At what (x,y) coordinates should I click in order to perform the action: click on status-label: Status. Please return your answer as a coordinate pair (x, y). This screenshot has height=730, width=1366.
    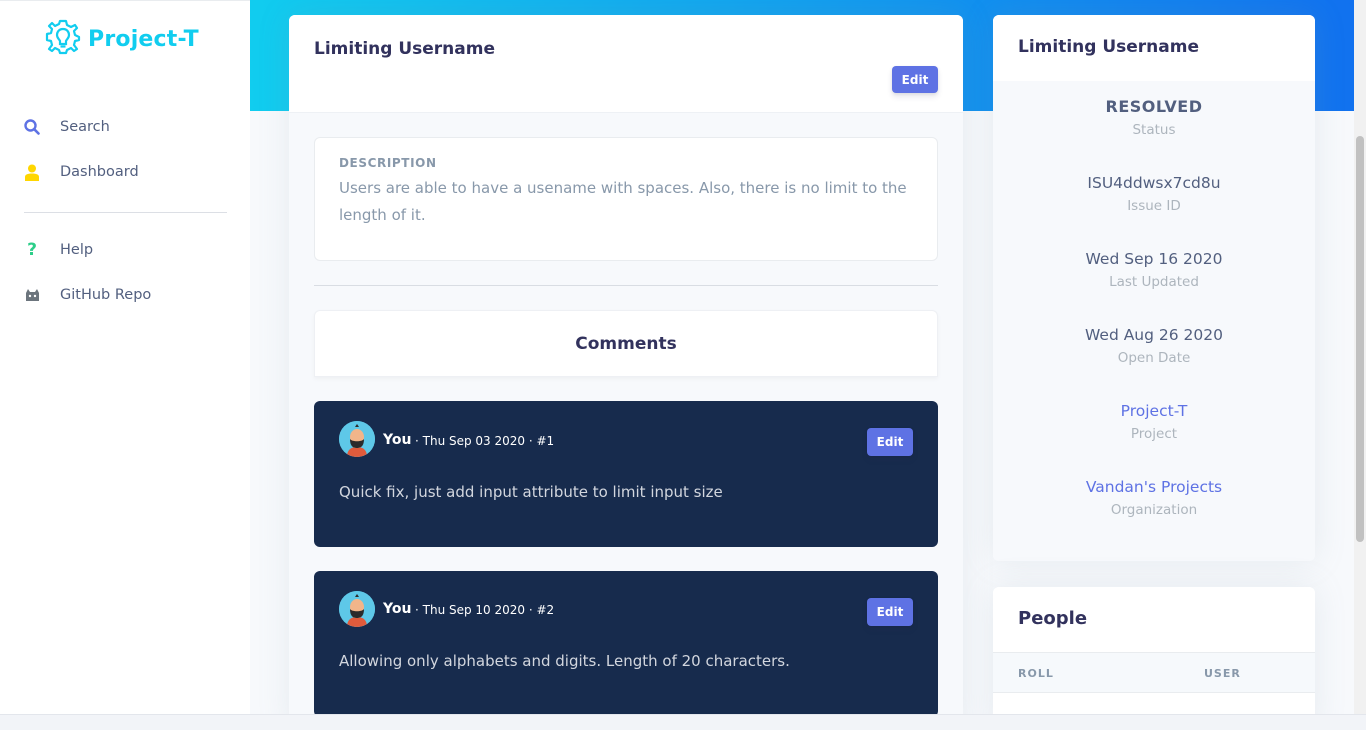
    Looking at the image, I should click on (1154, 130).